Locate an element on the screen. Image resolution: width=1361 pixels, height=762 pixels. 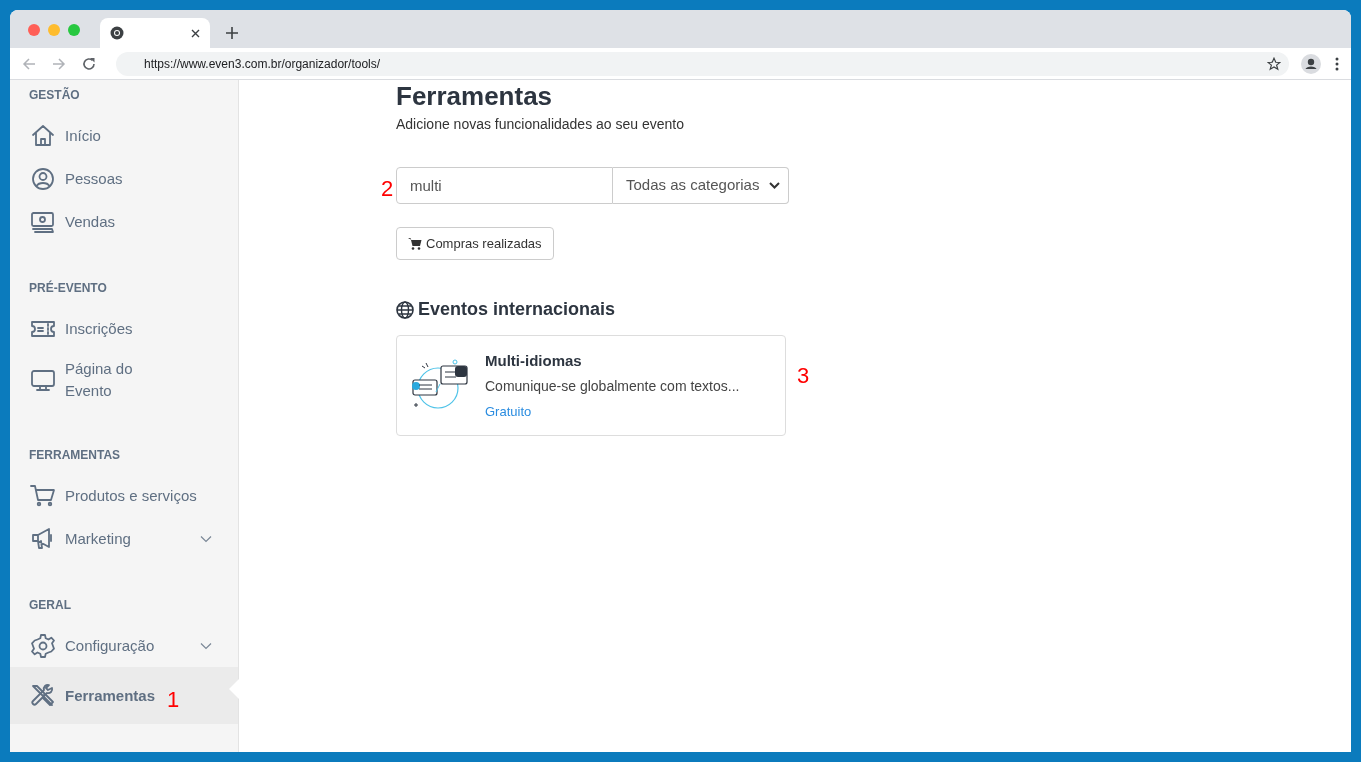
sidebar-item: Marketing is located at coordinates (124, 538).